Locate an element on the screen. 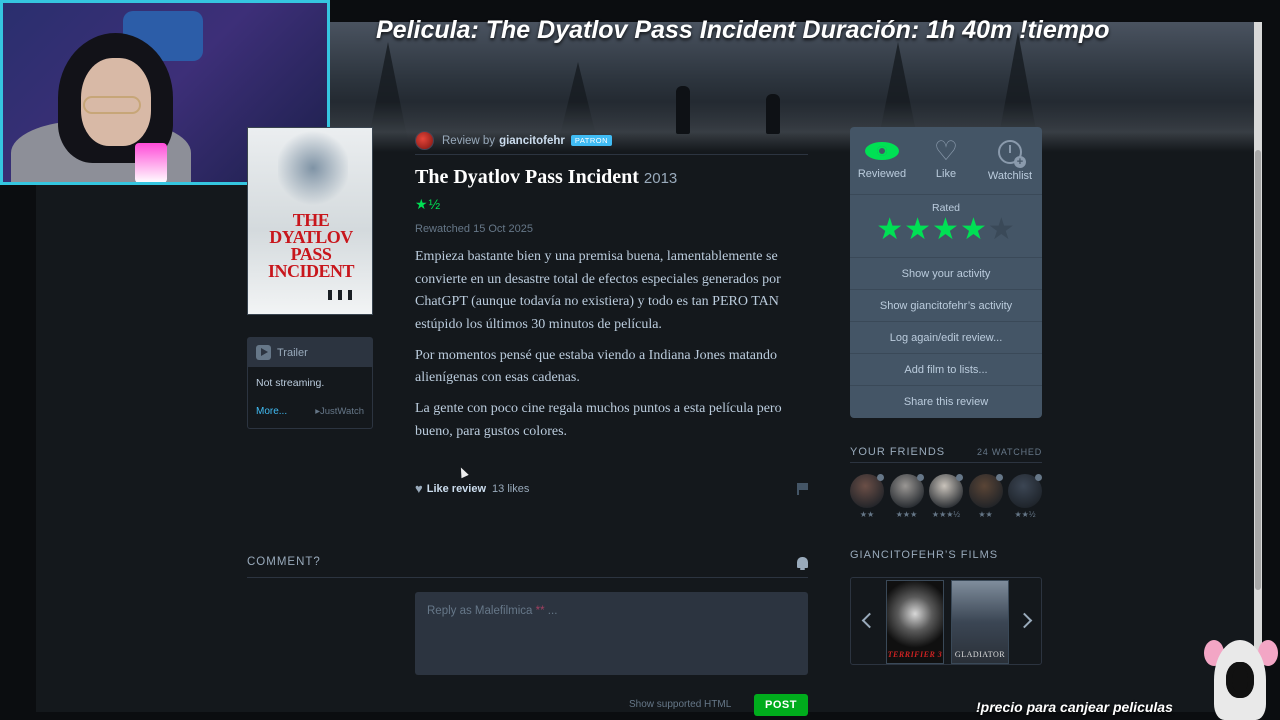 The height and width of the screenshot is (720, 1280). show-supported-html-link: Show supported HTML is located at coordinates (680, 704).